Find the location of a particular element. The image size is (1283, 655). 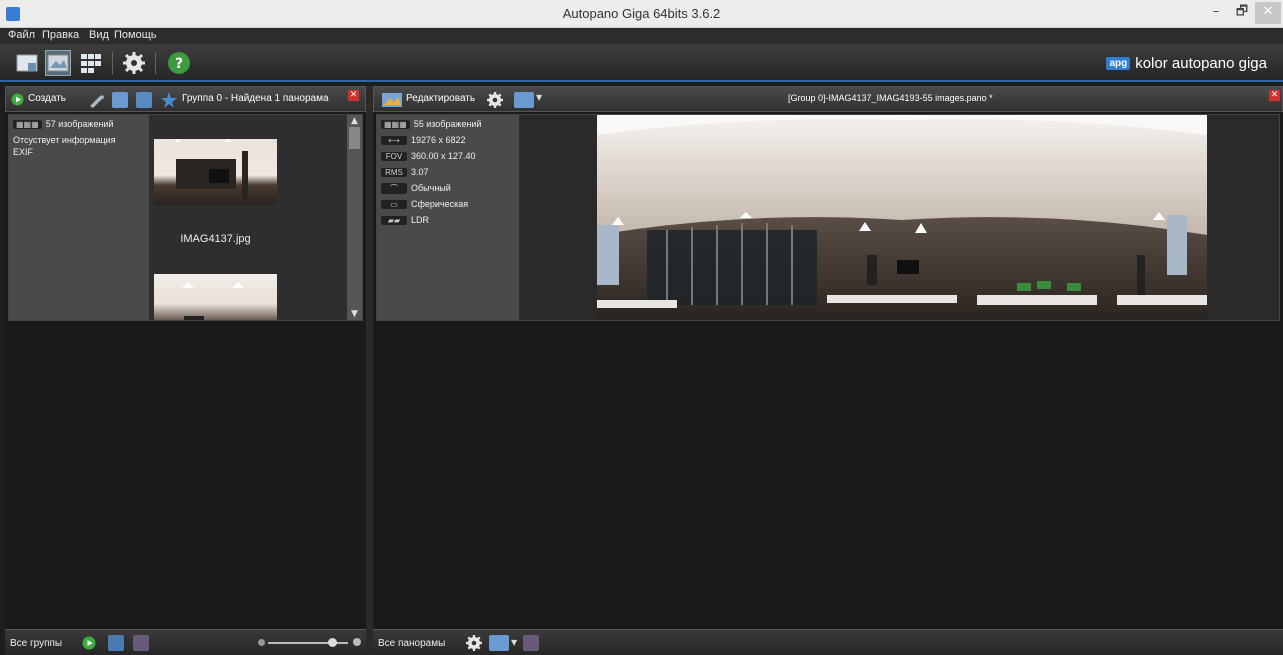

projection-icon: ▭ is located at coordinates (394, 204).